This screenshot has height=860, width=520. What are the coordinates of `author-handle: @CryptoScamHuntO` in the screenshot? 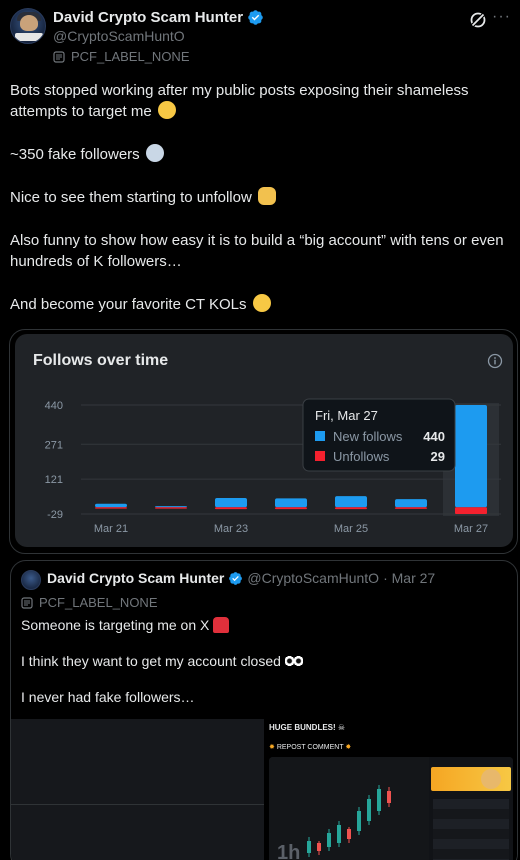 It's located at (119, 36).